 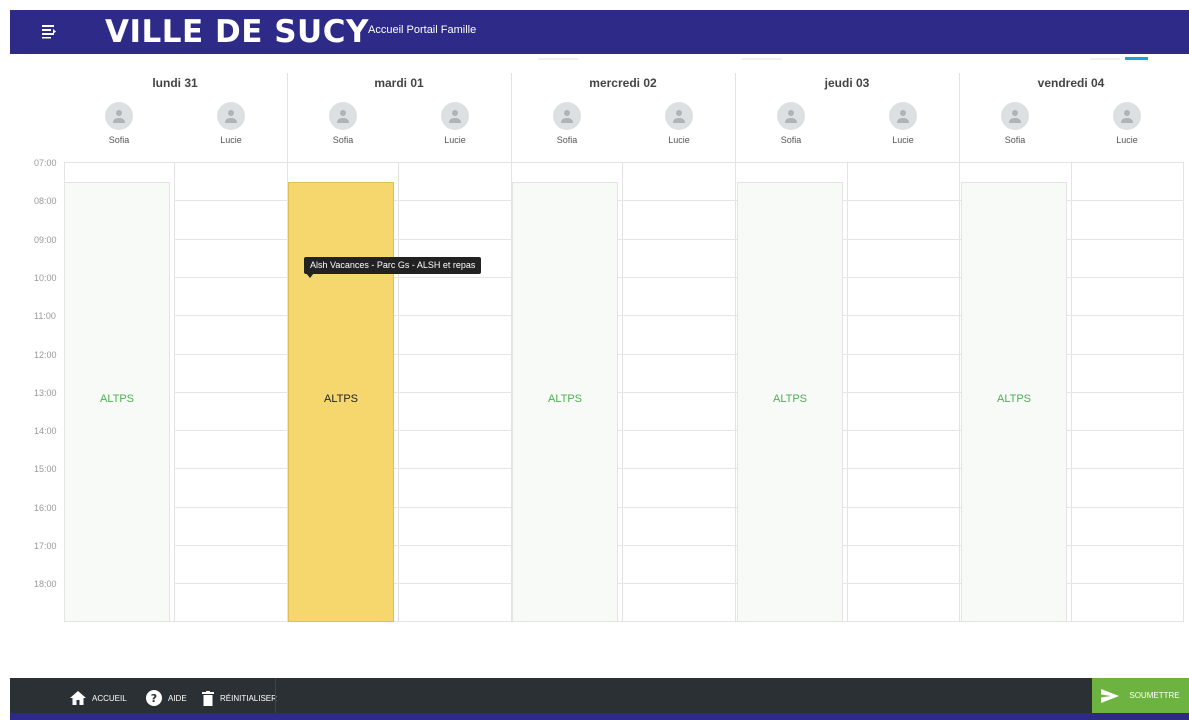 What do you see at coordinates (623, 113) in the screenshot?
I see `day-column-header: mercredi 02 Sofia Lucie` at bounding box center [623, 113].